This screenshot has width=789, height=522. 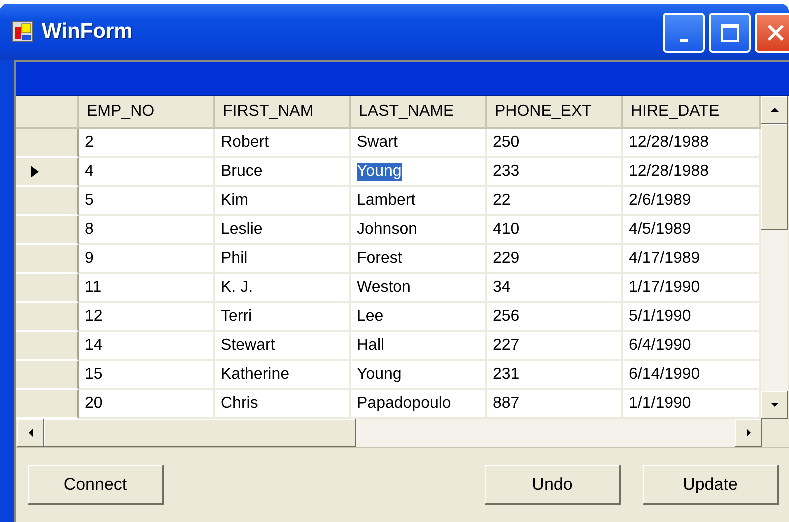 What do you see at coordinates (692, 112) in the screenshot?
I see `column-header: HIRE_DATE` at bounding box center [692, 112].